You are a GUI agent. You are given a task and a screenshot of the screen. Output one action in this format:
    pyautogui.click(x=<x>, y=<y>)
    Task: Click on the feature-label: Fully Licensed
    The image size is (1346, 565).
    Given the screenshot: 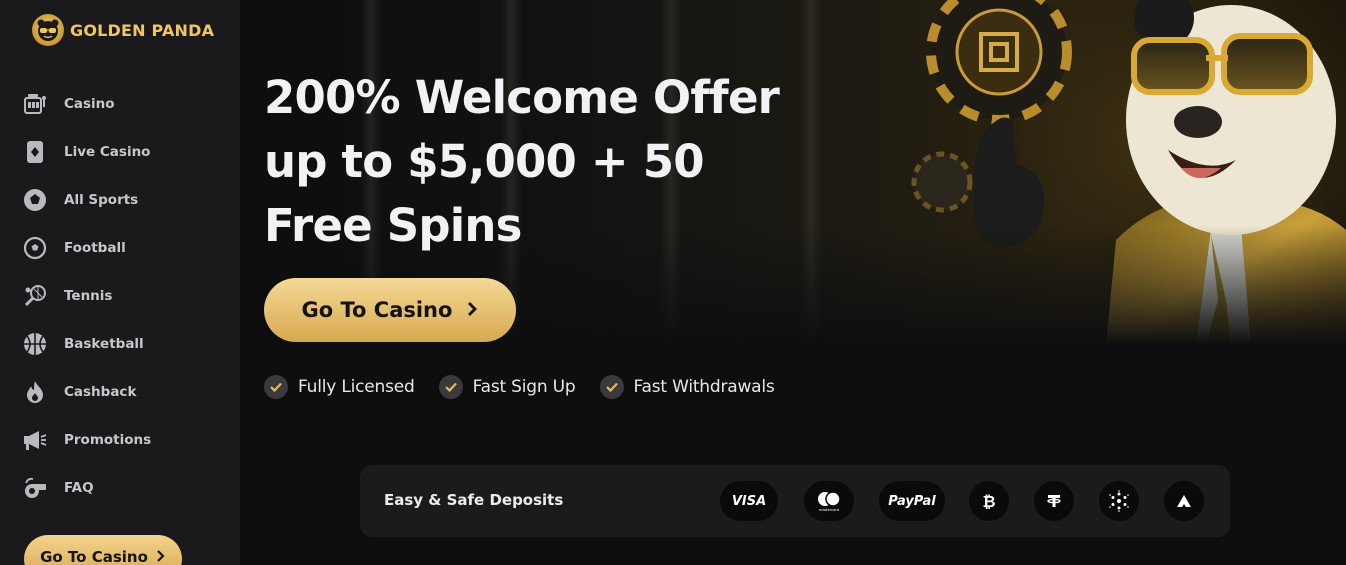 What is the action you would take?
    pyautogui.click(x=356, y=387)
    